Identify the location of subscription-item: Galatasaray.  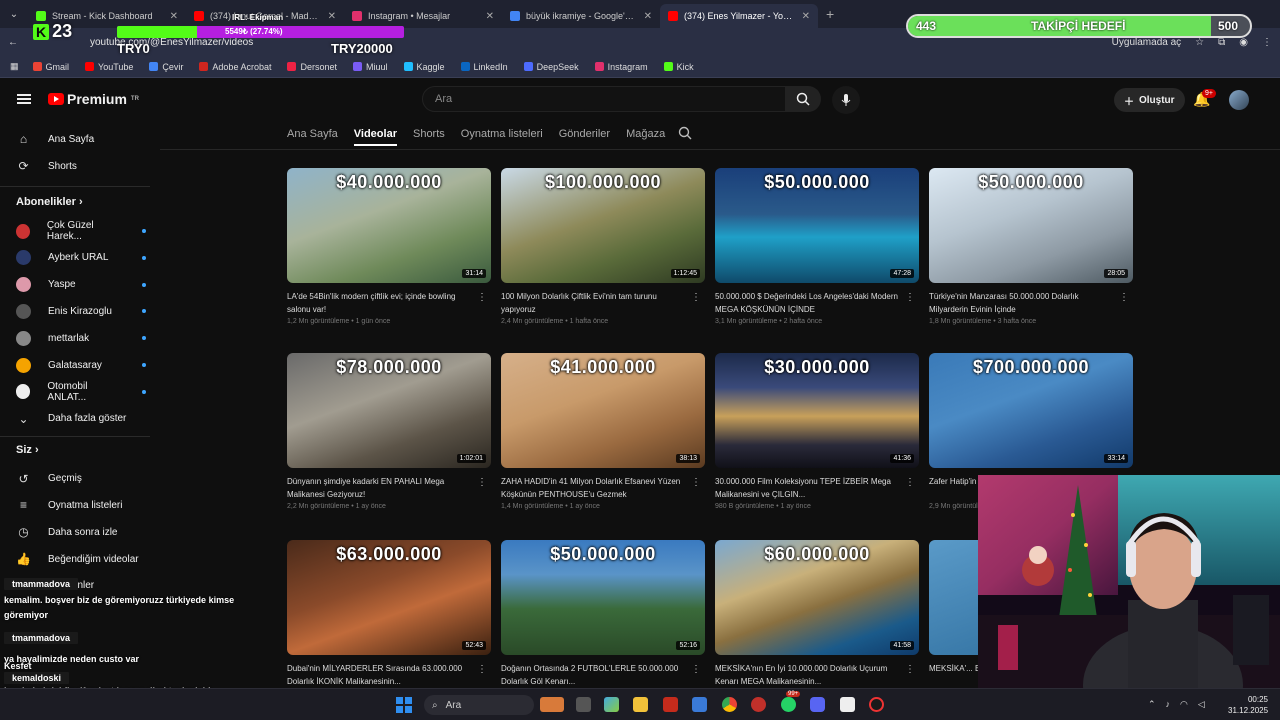
(81, 365).